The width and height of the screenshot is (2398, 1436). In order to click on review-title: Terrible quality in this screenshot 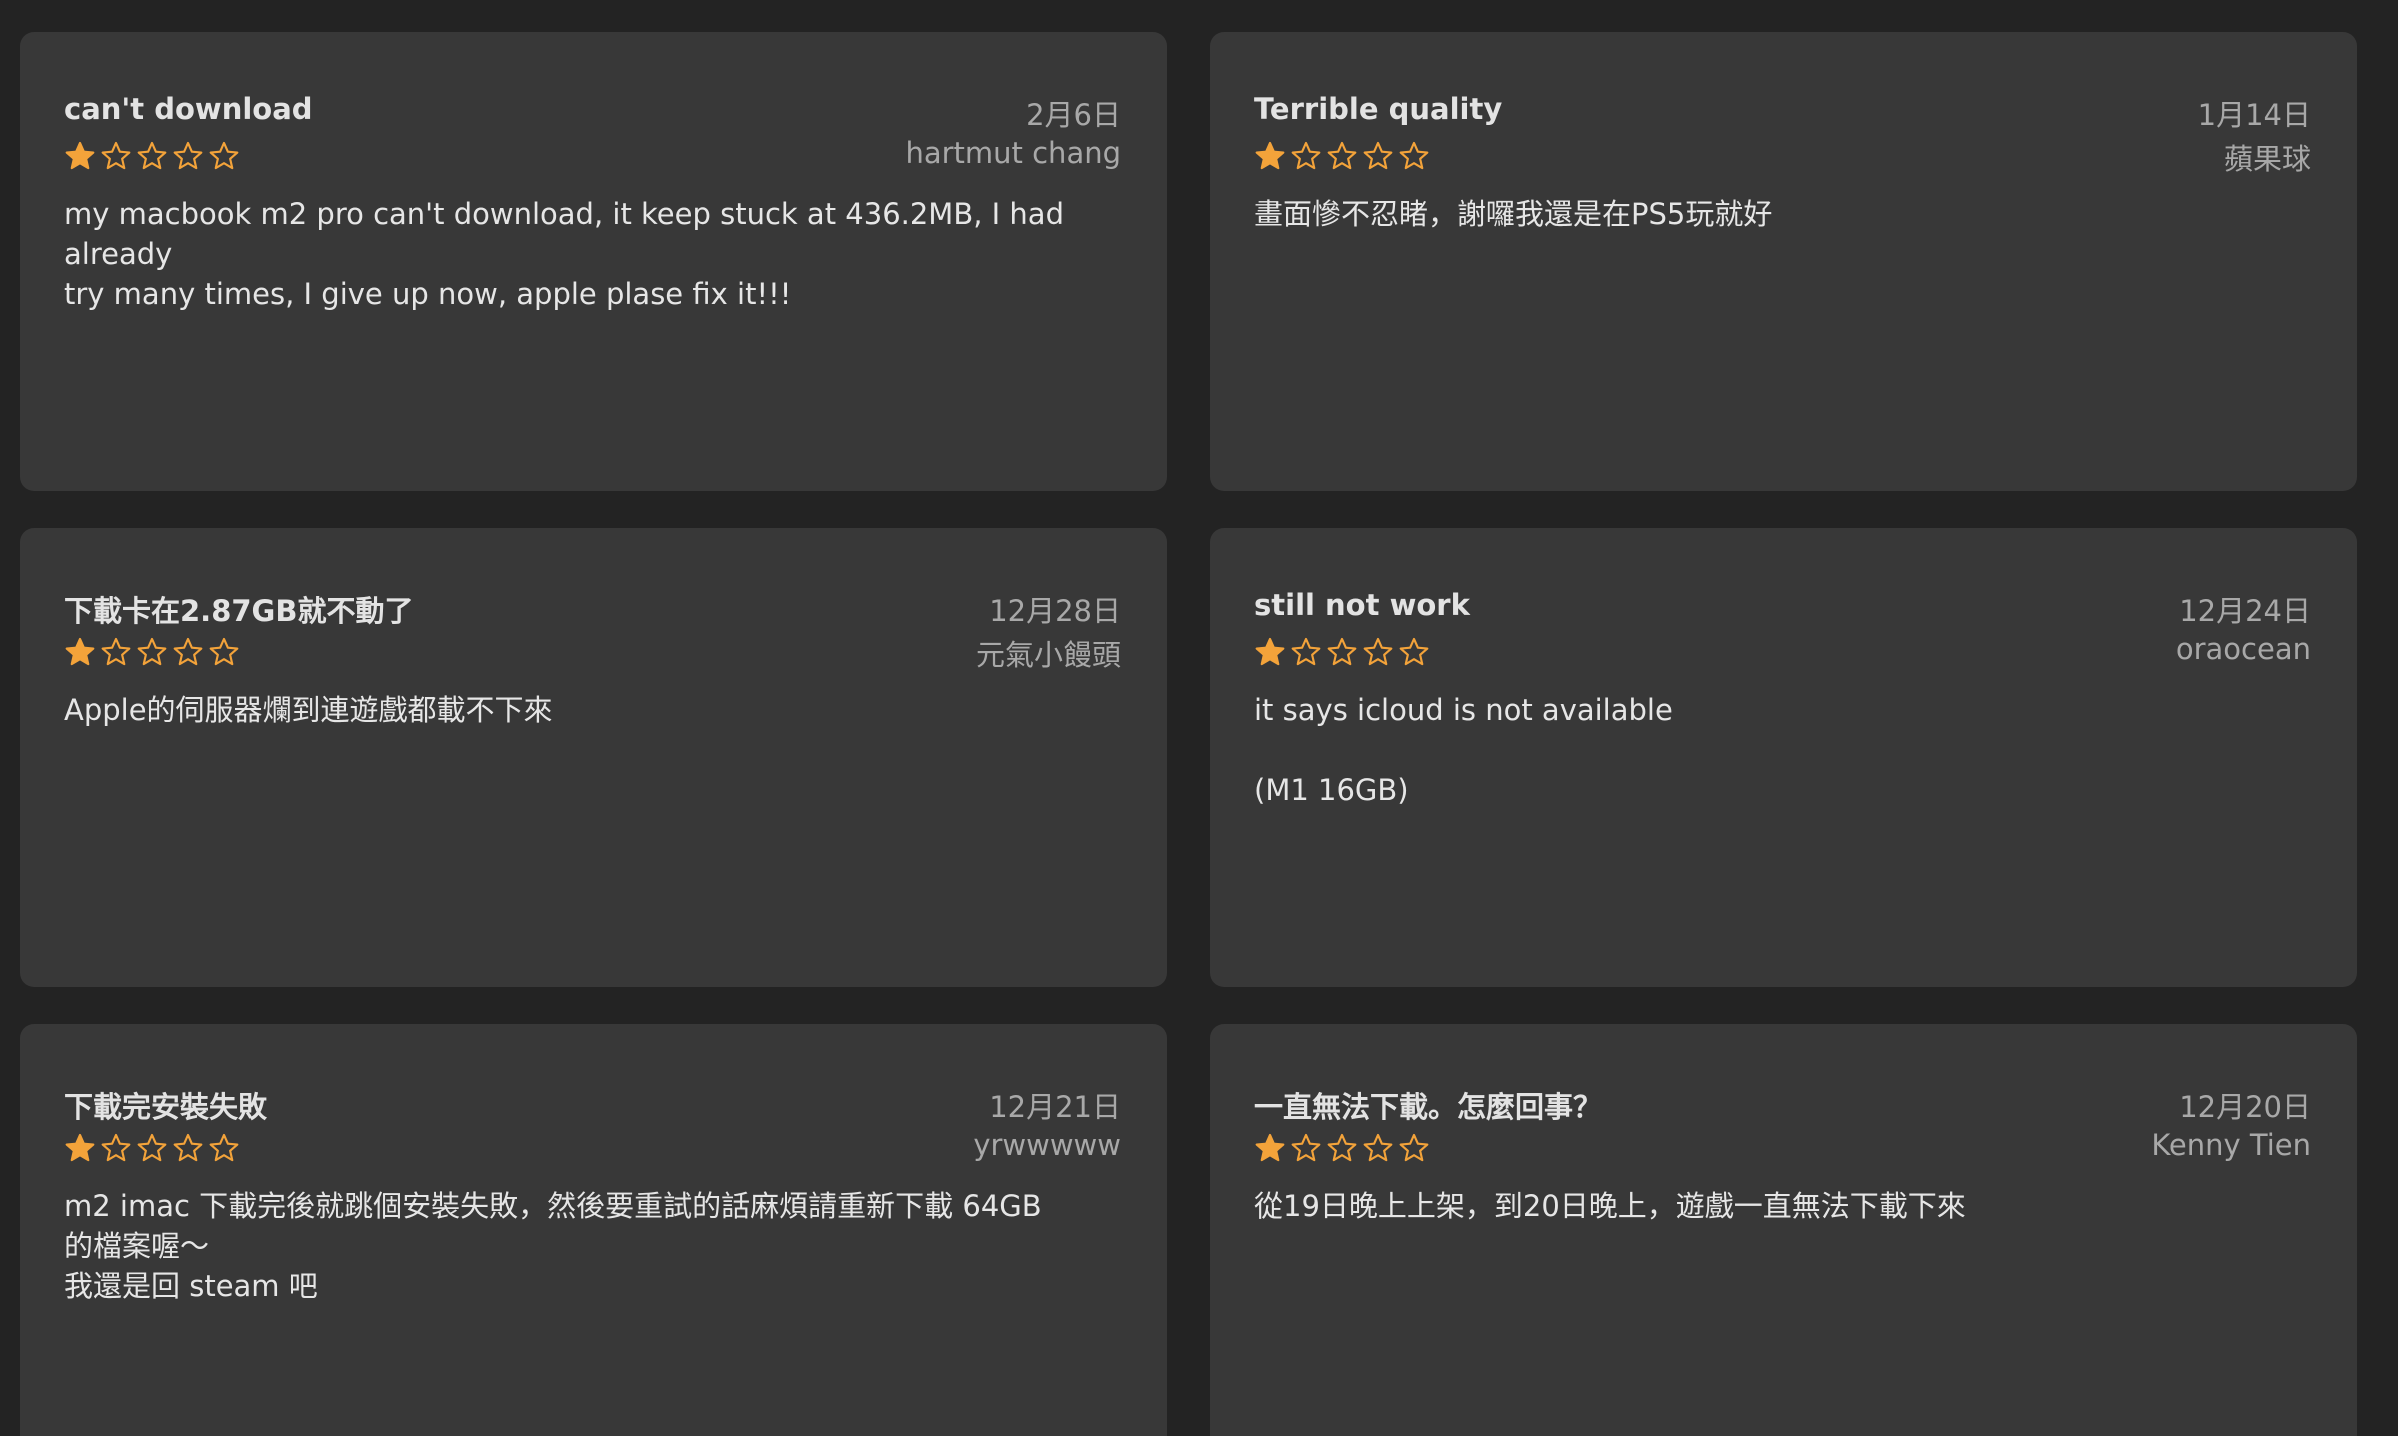, I will do `click(1378, 109)`.